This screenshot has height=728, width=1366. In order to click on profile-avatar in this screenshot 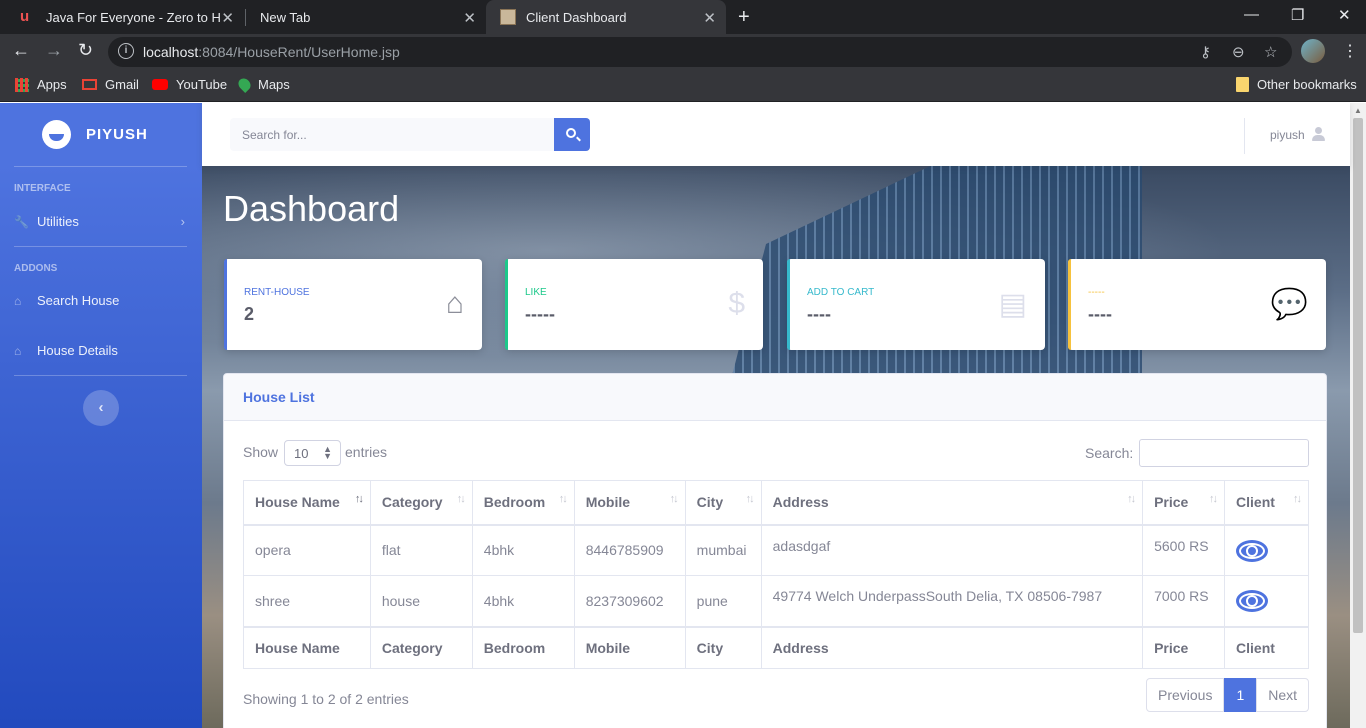, I will do `click(1313, 51)`.